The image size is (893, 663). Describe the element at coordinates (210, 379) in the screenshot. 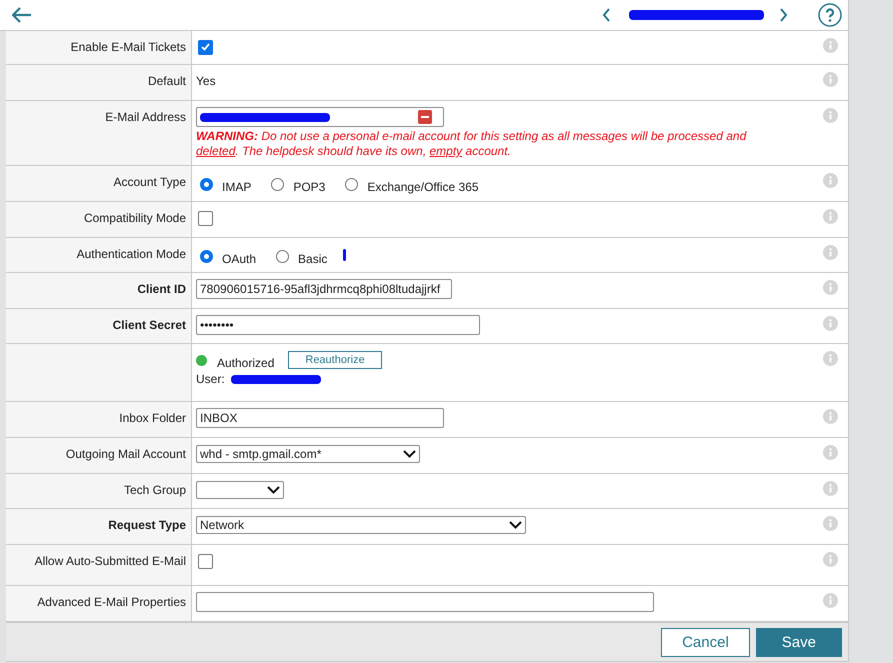

I see `user-label: User:` at that location.